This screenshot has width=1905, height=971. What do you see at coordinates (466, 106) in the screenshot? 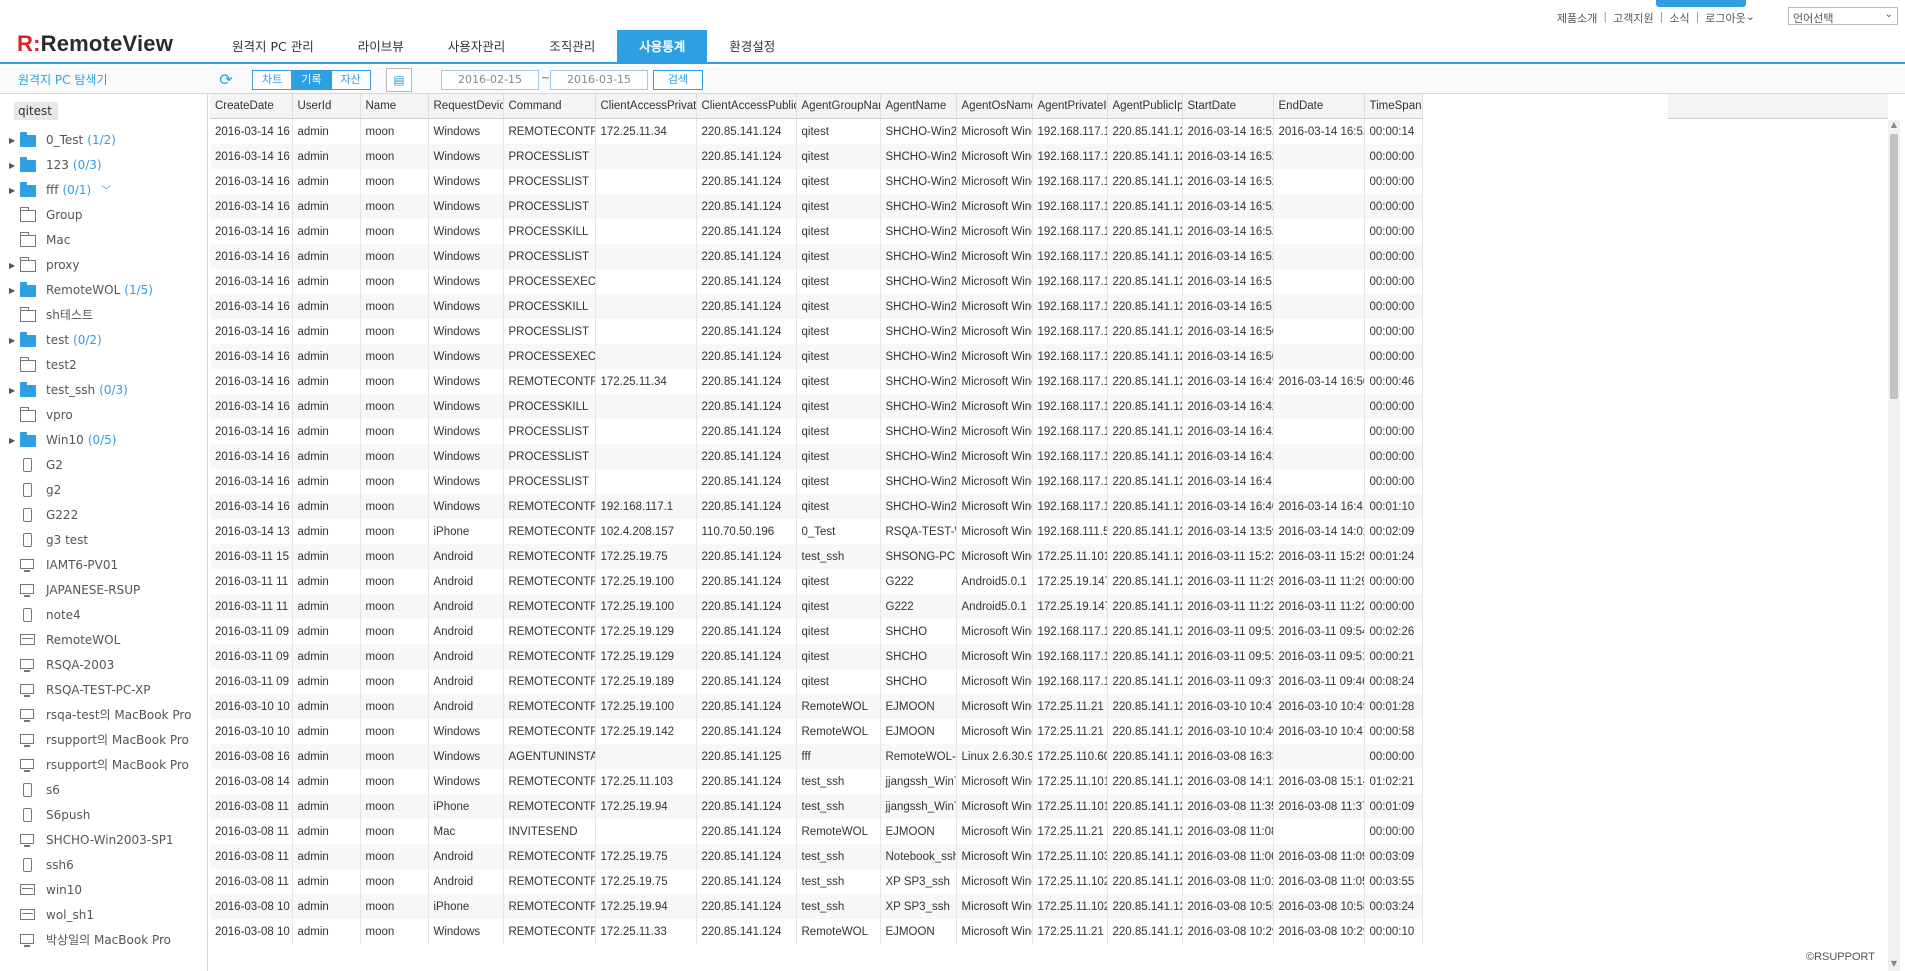
I see `column-header: RequestDevice` at bounding box center [466, 106].